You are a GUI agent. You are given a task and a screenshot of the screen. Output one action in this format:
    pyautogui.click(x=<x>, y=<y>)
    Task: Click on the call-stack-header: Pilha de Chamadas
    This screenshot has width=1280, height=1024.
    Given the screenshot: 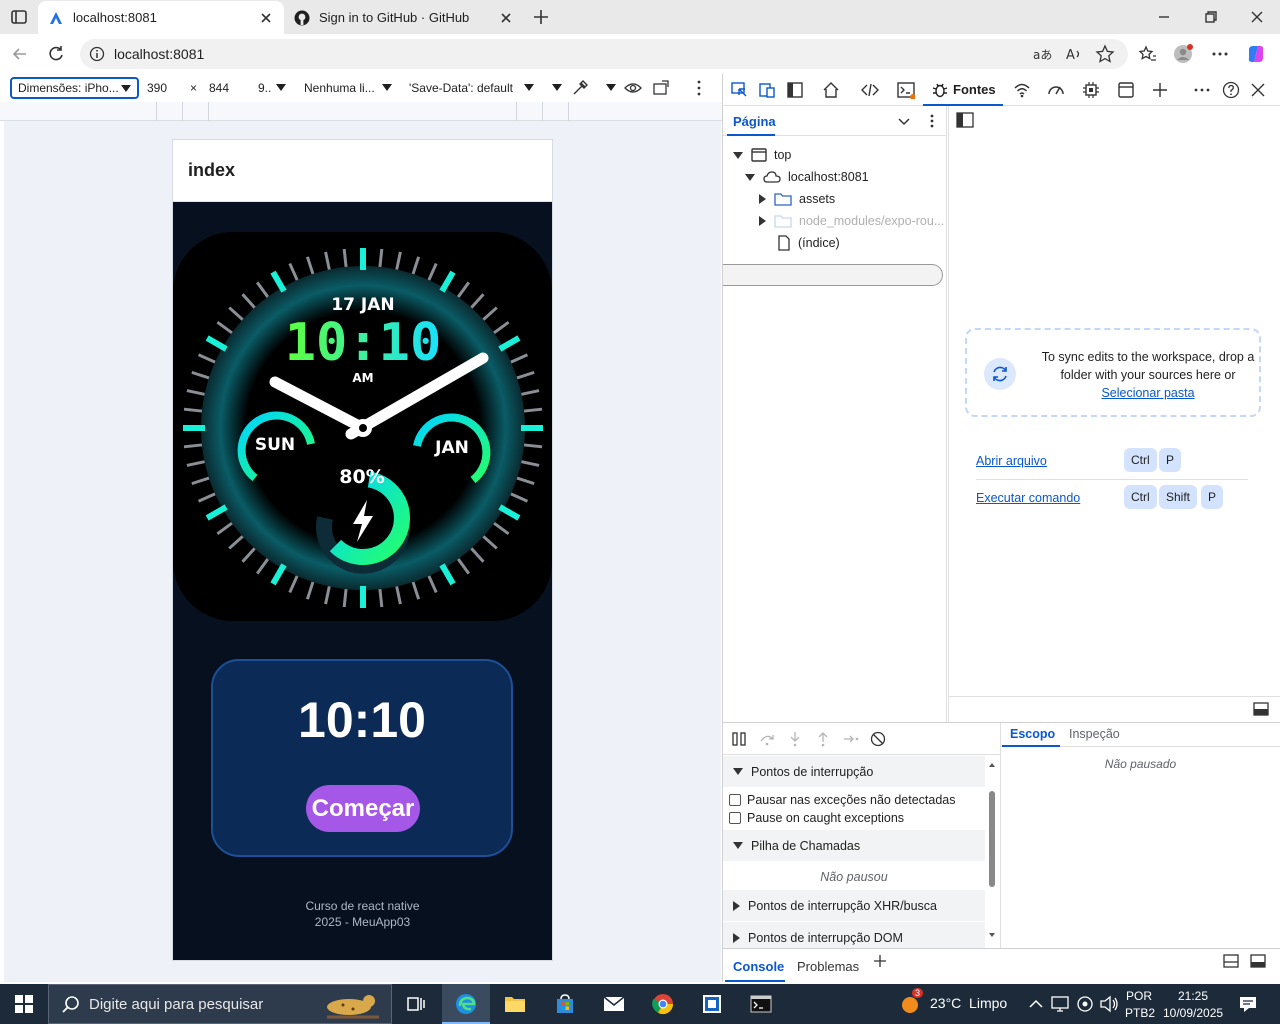 What is the action you would take?
    pyautogui.click(x=854, y=845)
    